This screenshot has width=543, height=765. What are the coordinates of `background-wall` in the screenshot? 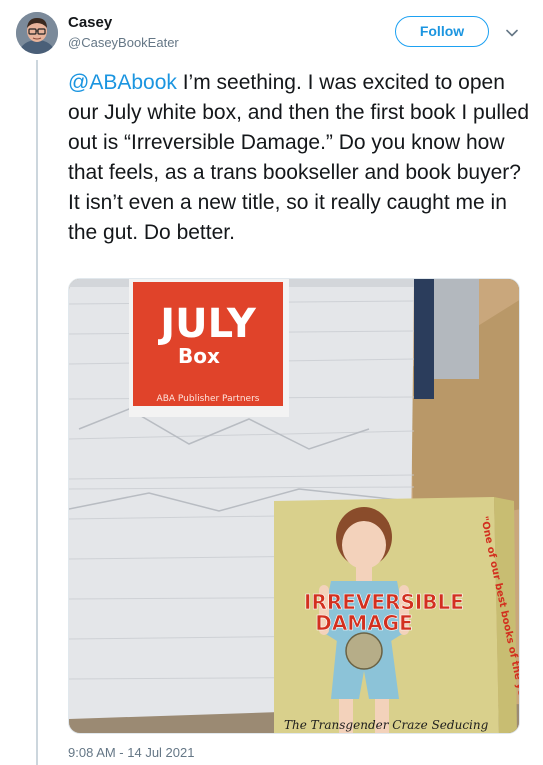 It's located at (456, 329).